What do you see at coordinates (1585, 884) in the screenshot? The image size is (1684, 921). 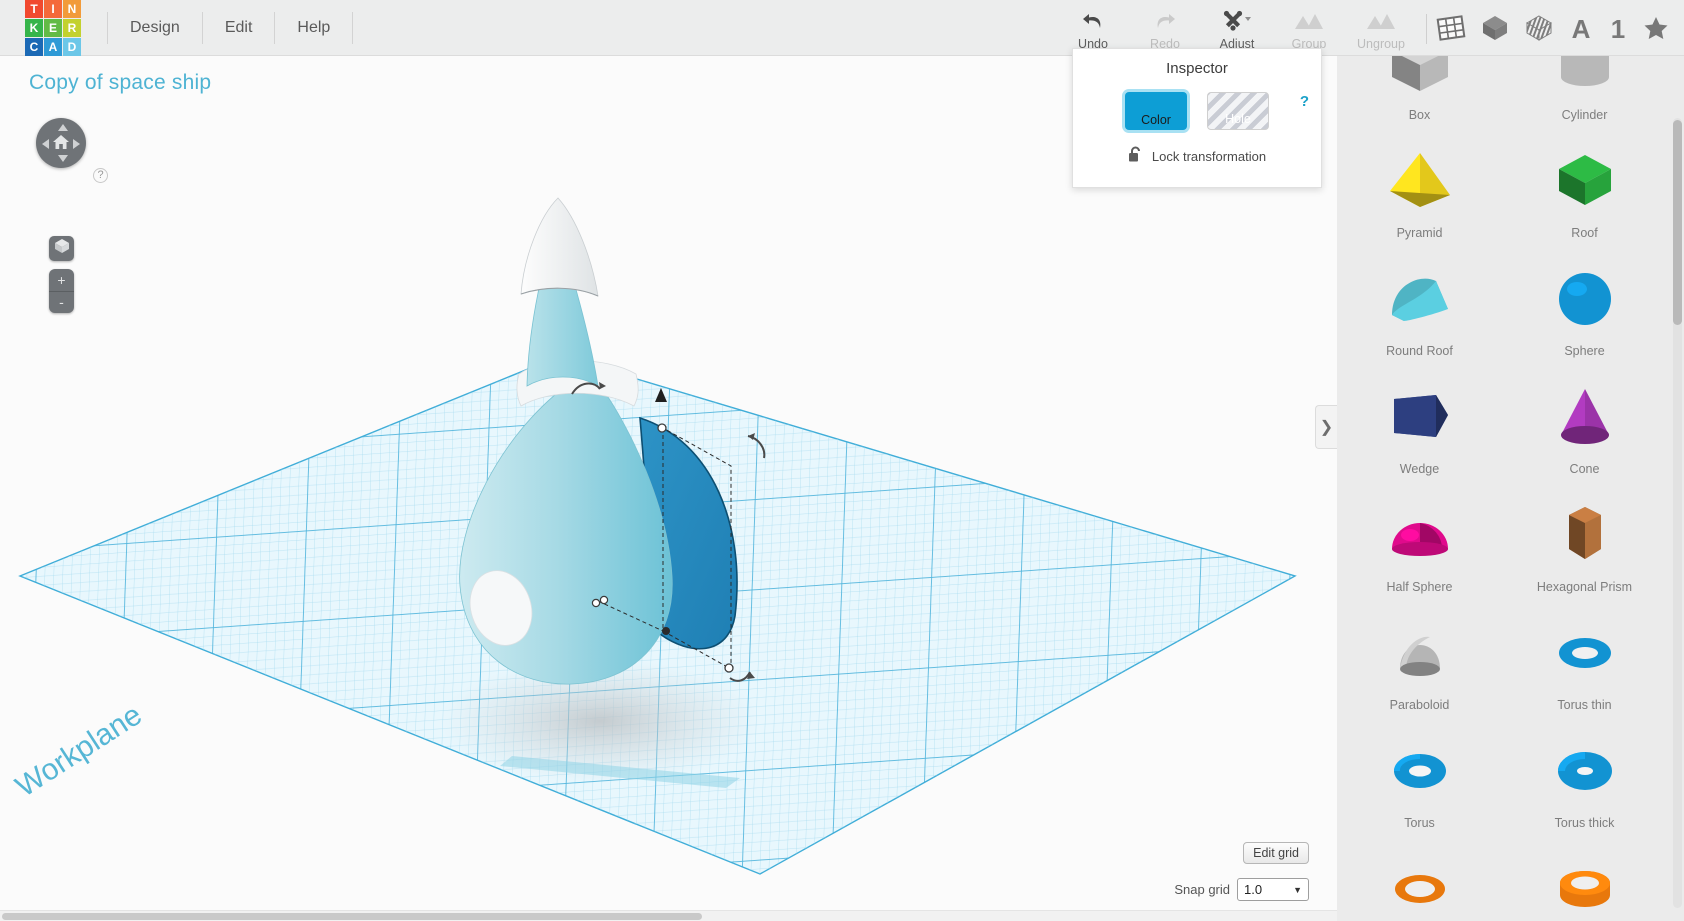 I see `tube-icon` at bounding box center [1585, 884].